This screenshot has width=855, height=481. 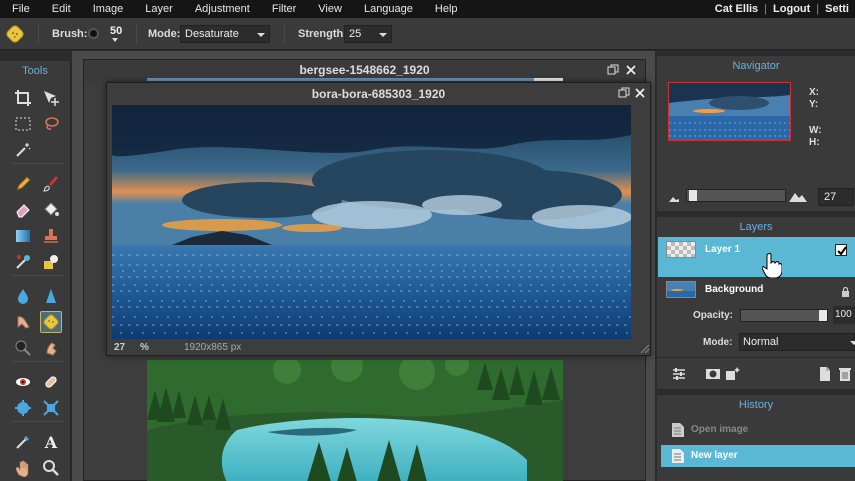 I want to click on lasso-icon, so click(x=51, y=124).